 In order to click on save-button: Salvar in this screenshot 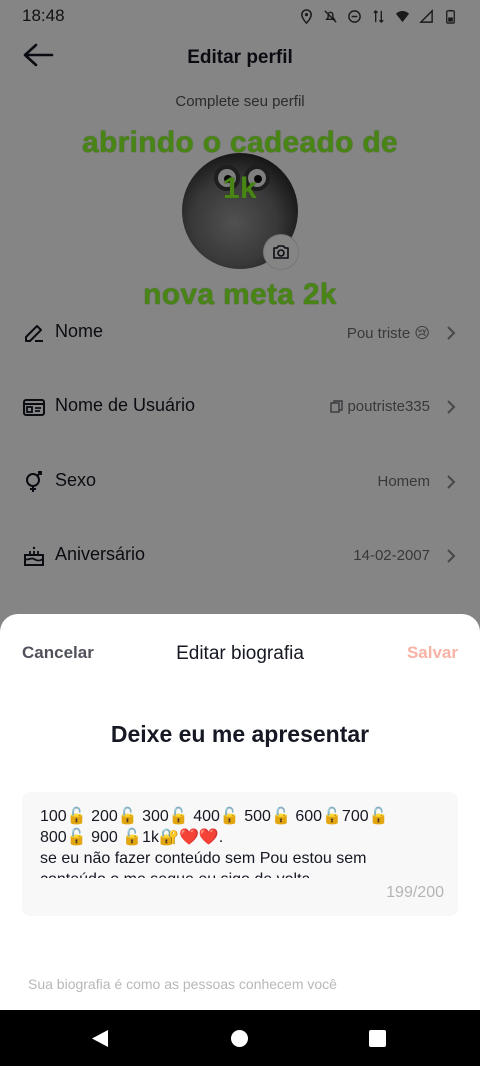, I will do `click(432, 653)`.